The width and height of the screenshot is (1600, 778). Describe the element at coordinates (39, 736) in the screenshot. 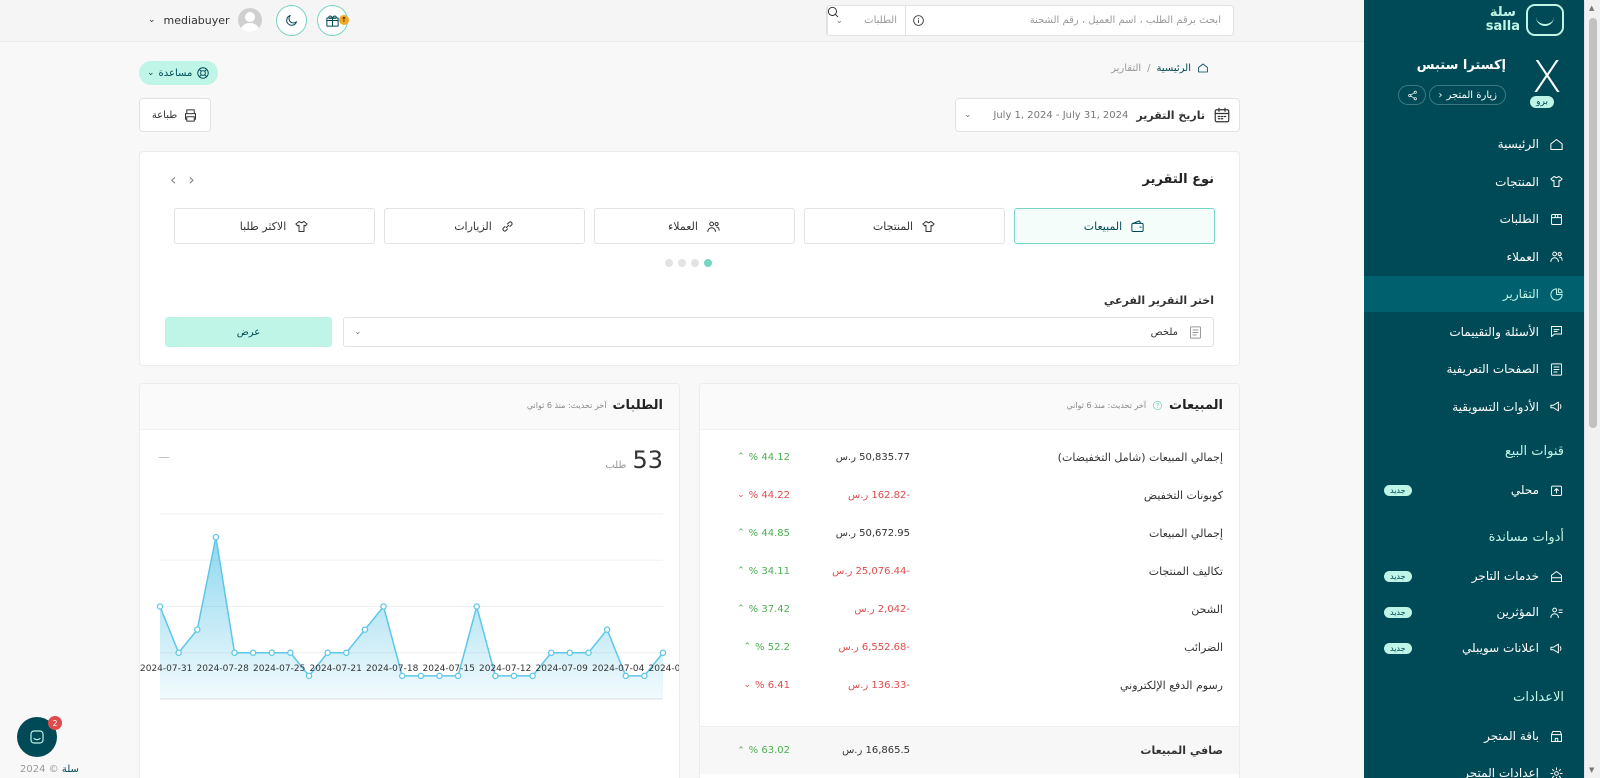

I see `chat-button: 2` at that location.